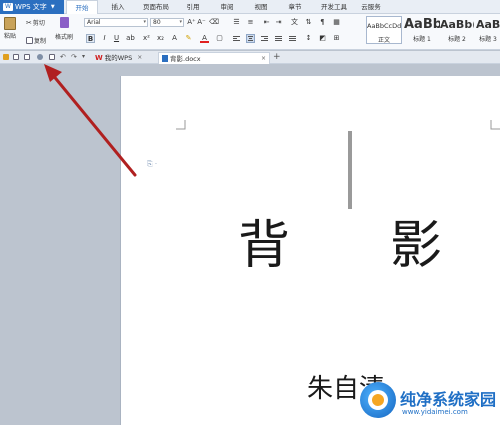 The image size is (500, 425). Describe the element at coordinates (294, 22) in the screenshot. I see `chinese-layout-icon: 文` at that location.